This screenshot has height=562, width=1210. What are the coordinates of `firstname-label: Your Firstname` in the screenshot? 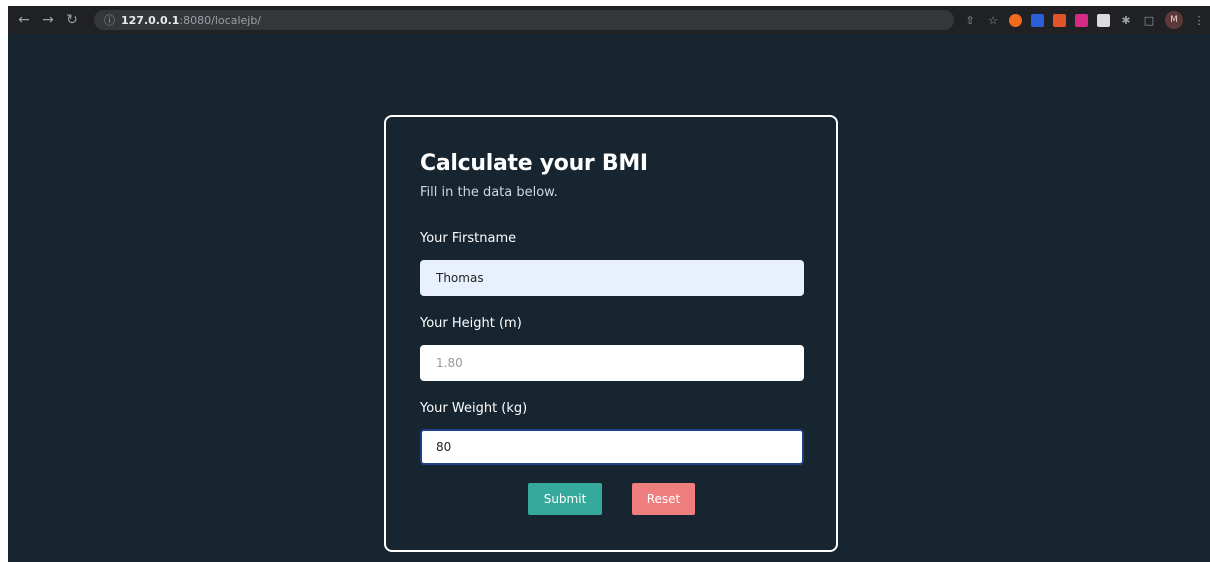 It's located at (468, 238).